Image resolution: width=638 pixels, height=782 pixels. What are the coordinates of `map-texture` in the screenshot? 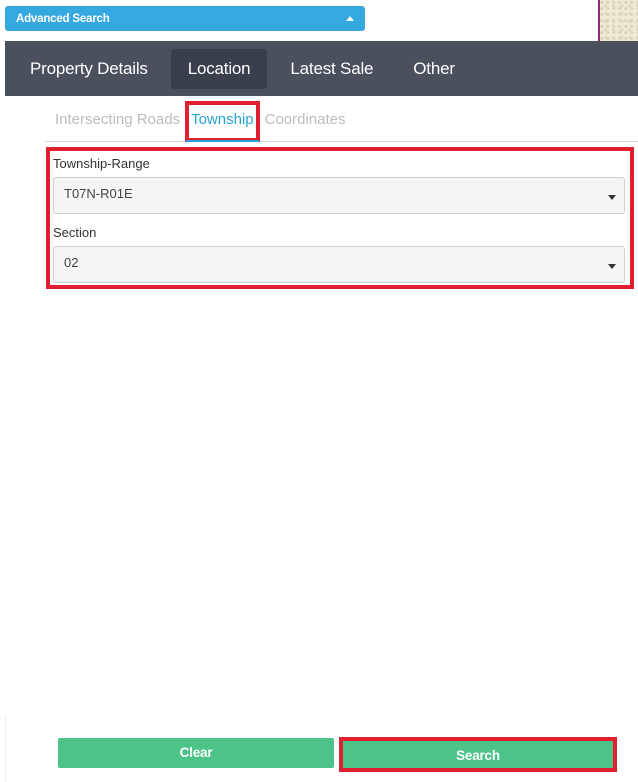 It's located at (619, 21).